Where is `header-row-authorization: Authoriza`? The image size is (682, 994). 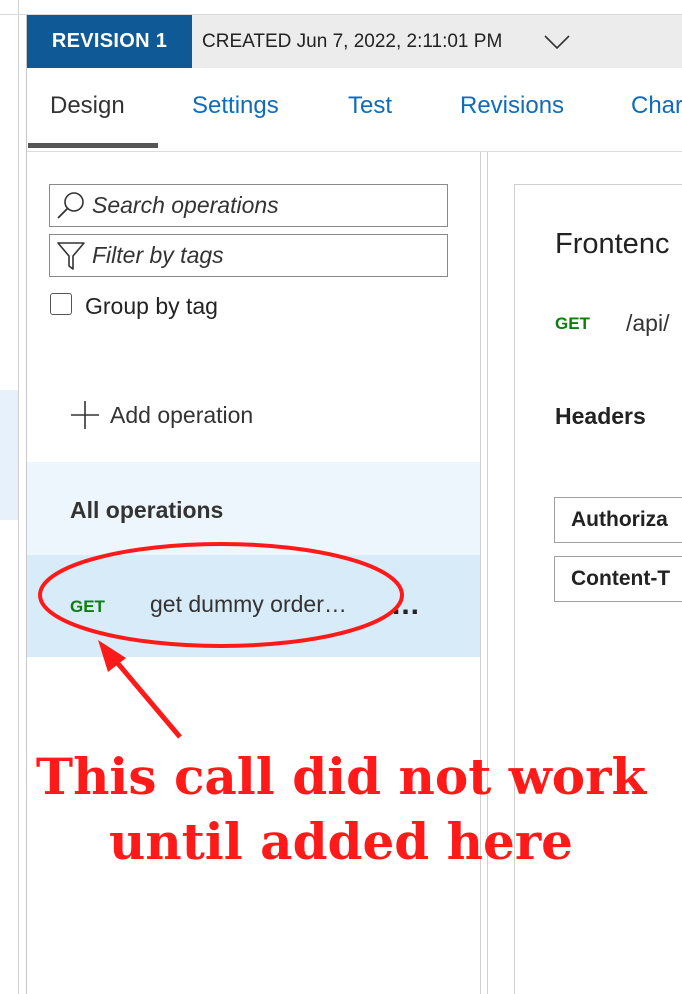 header-row-authorization: Authoriza is located at coordinates (618, 520).